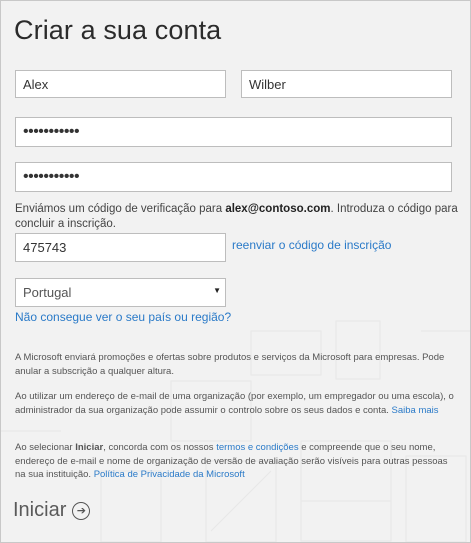  What do you see at coordinates (257, 447) in the screenshot?
I see `terms-link: termos e condições` at bounding box center [257, 447].